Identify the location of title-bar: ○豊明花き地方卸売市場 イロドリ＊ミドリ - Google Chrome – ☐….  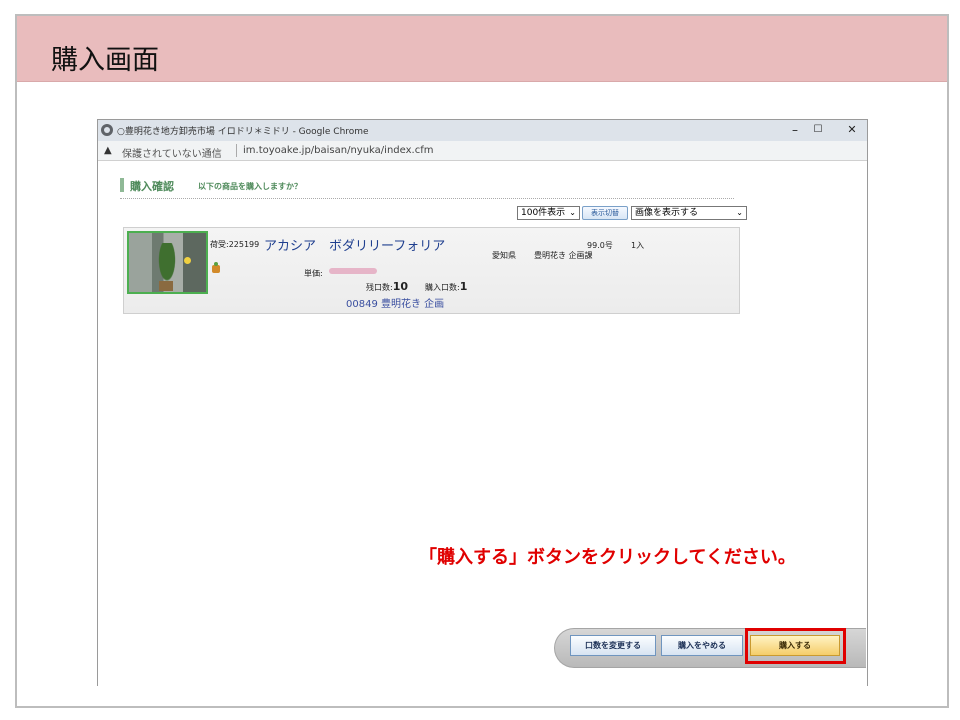
(482, 130).